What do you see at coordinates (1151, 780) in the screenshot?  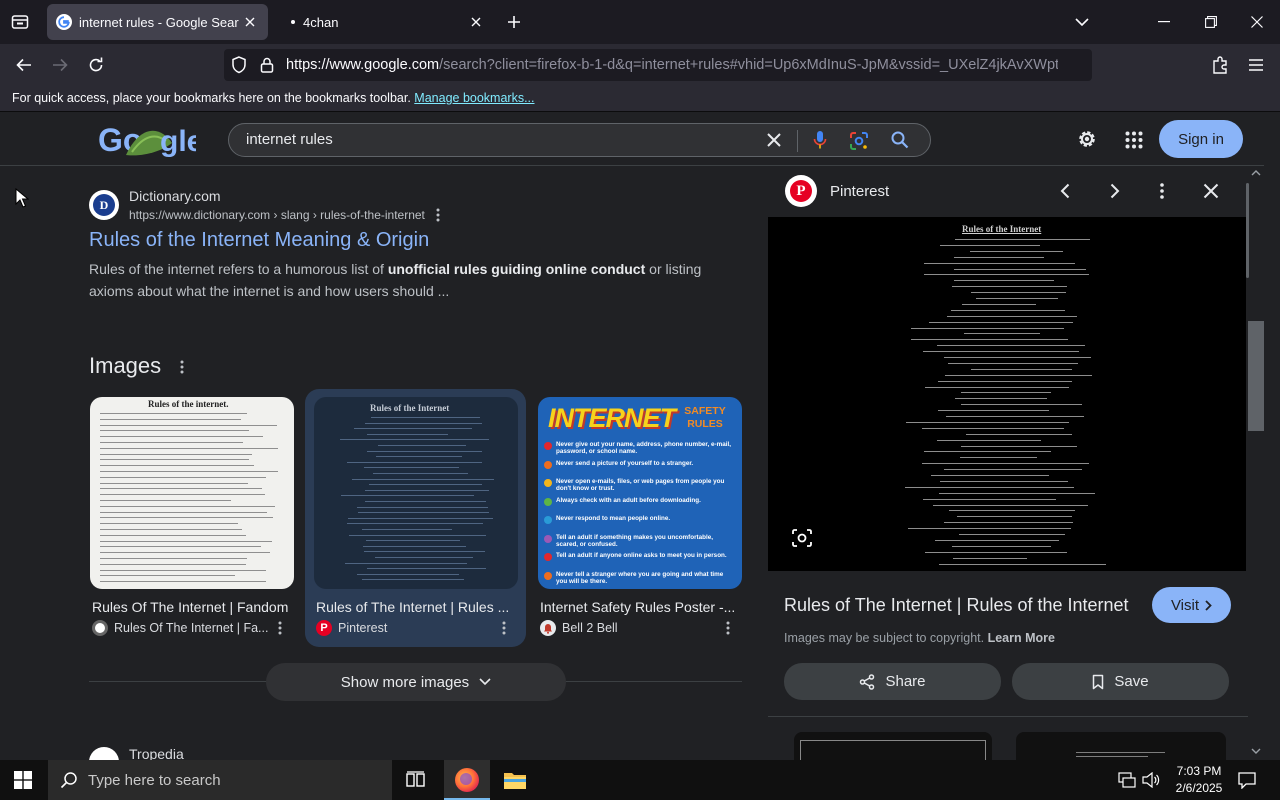 I see `volume-icon` at bounding box center [1151, 780].